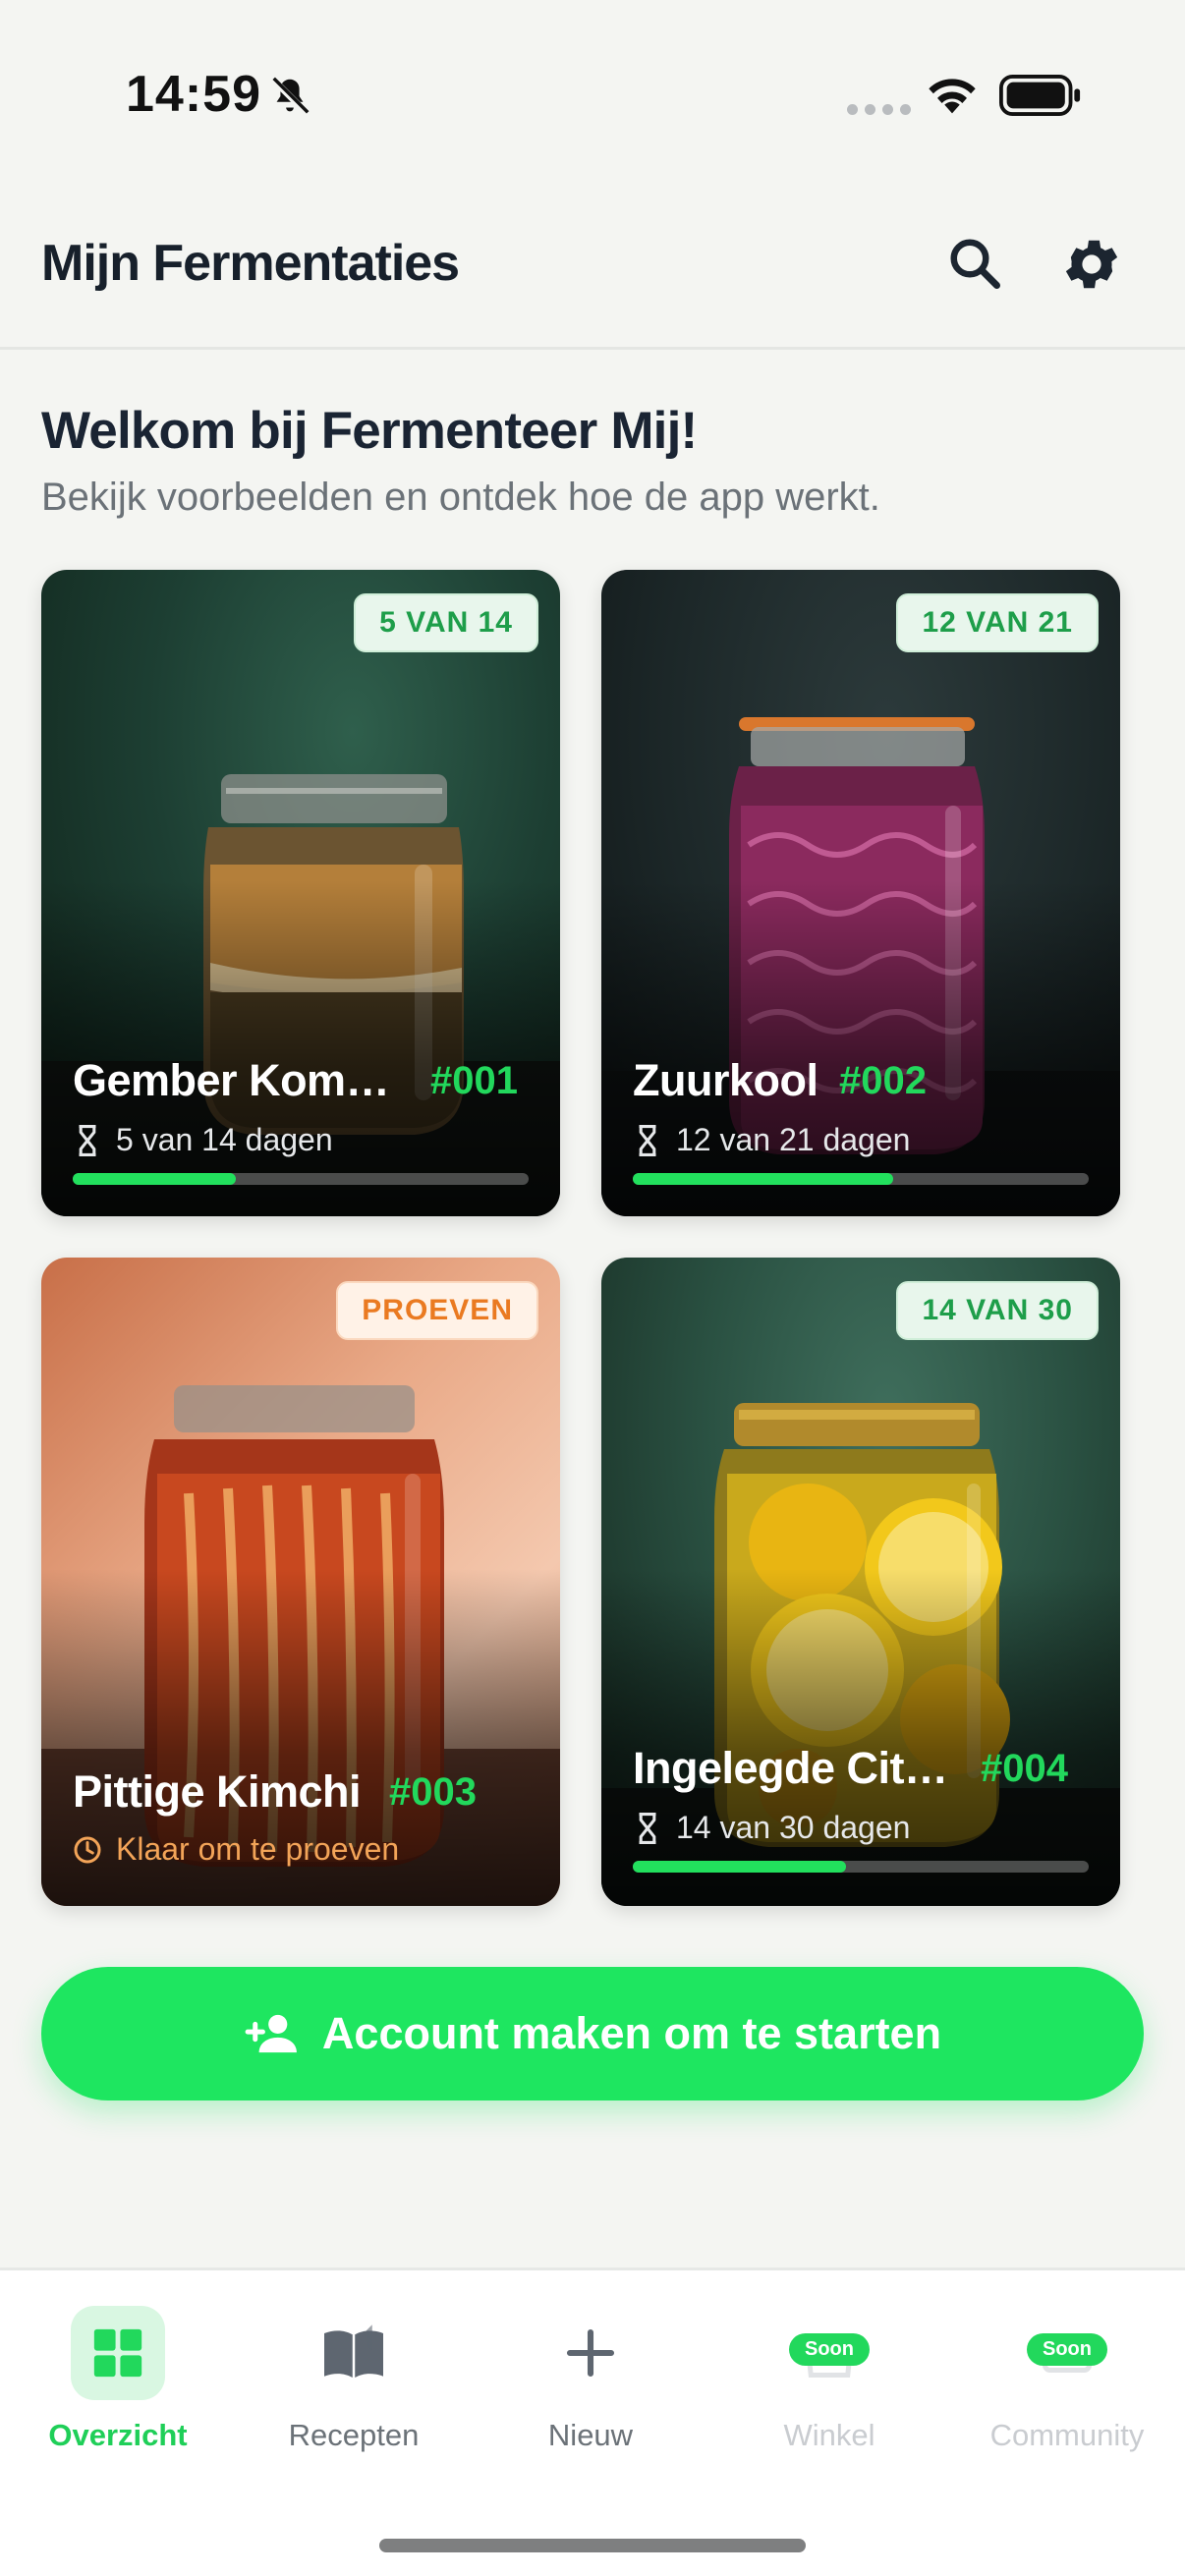 The width and height of the screenshot is (1185, 2576). What do you see at coordinates (194, 94) in the screenshot?
I see `status-time: 14:59` at bounding box center [194, 94].